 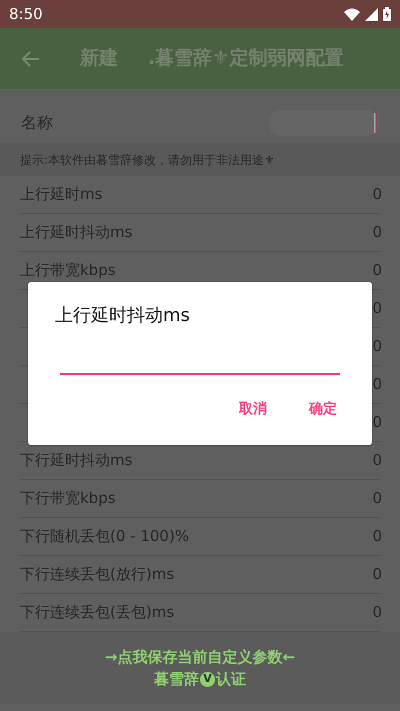 I want to click on setting-label: 下行连续丢包(放行)ms, so click(x=97, y=575).